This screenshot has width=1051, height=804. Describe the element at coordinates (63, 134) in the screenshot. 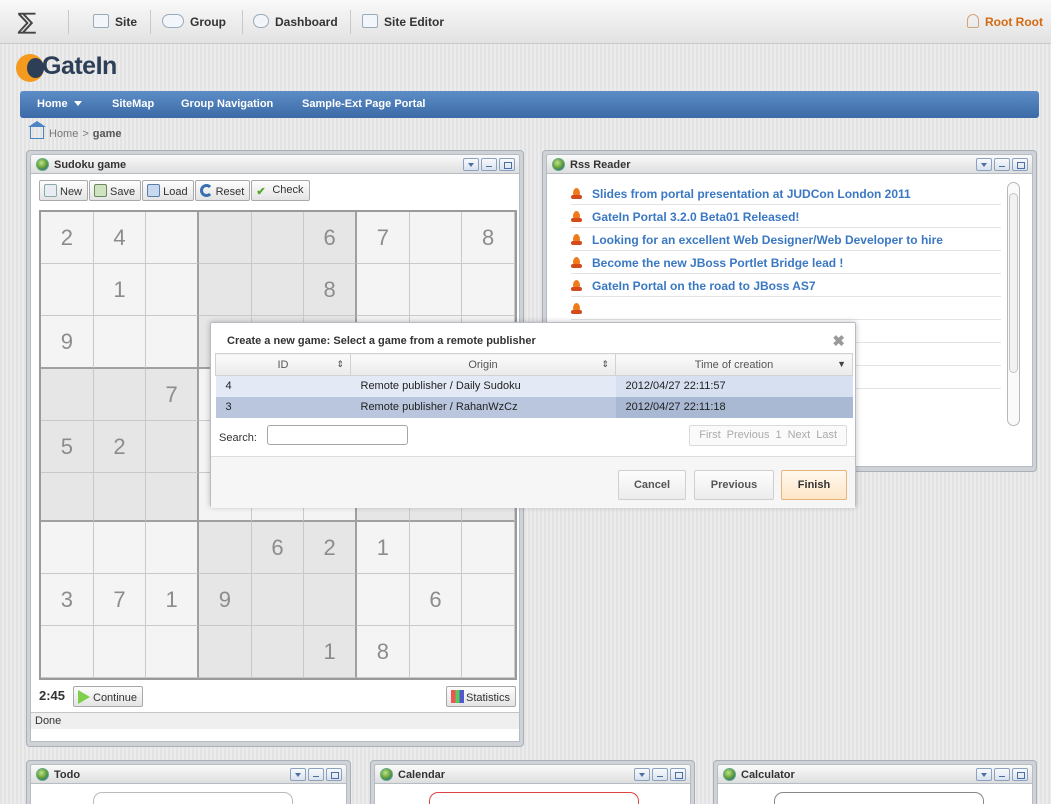

I see `breadcrumb-home: Home` at that location.